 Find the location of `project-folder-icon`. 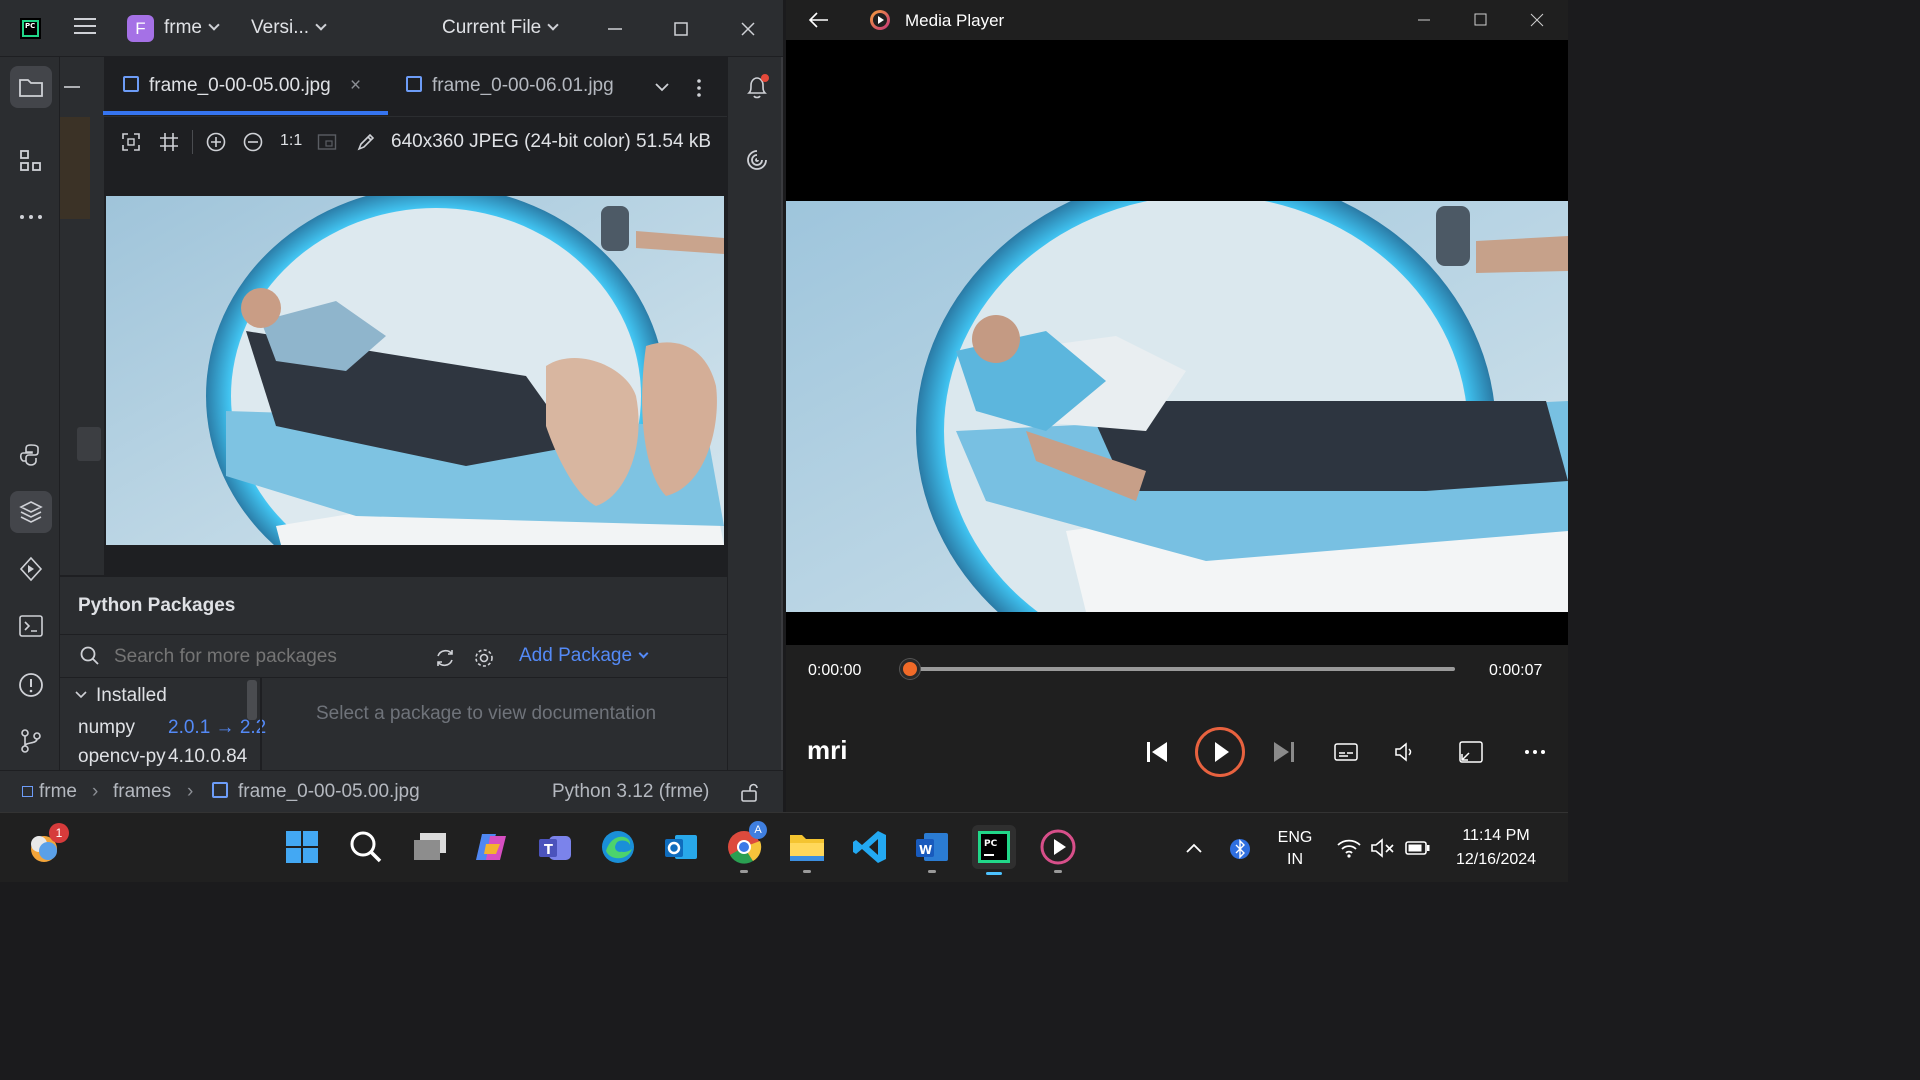

project-folder-icon is located at coordinates (31, 87).